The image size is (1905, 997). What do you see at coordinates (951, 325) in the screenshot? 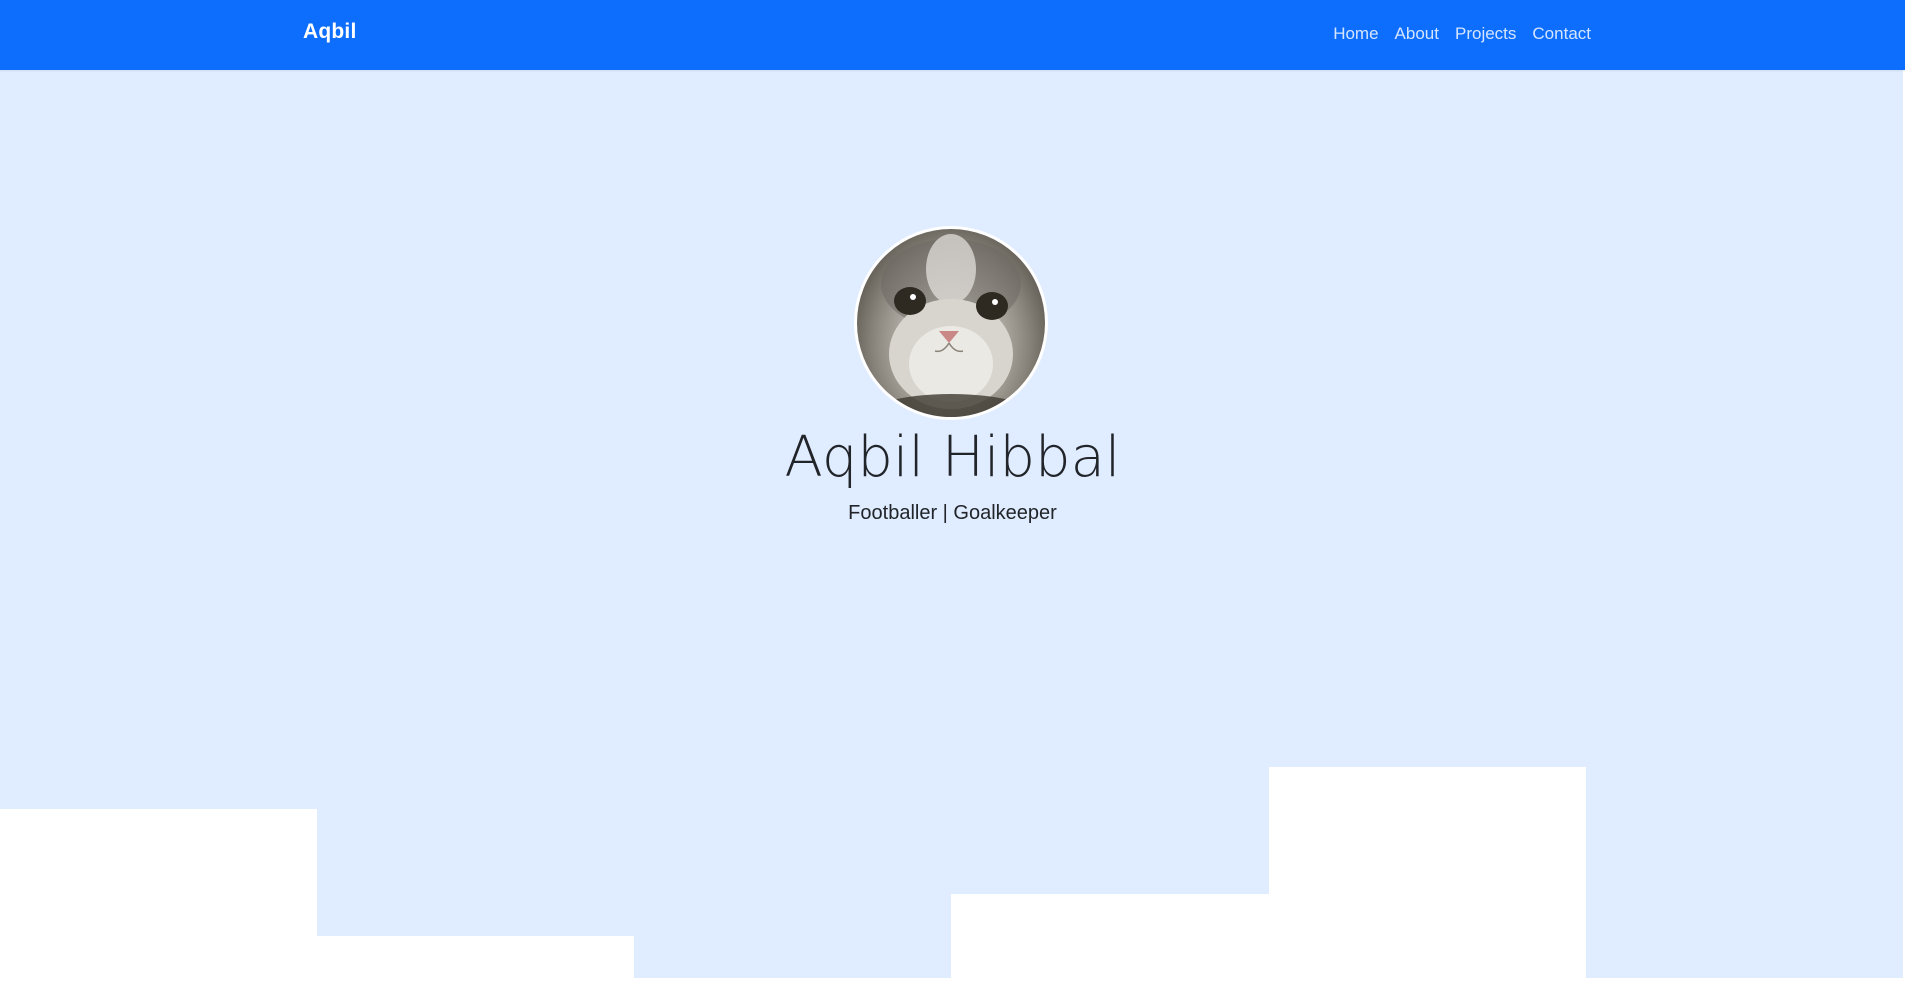
I see `cat-photo-avatar` at bounding box center [951, 325].